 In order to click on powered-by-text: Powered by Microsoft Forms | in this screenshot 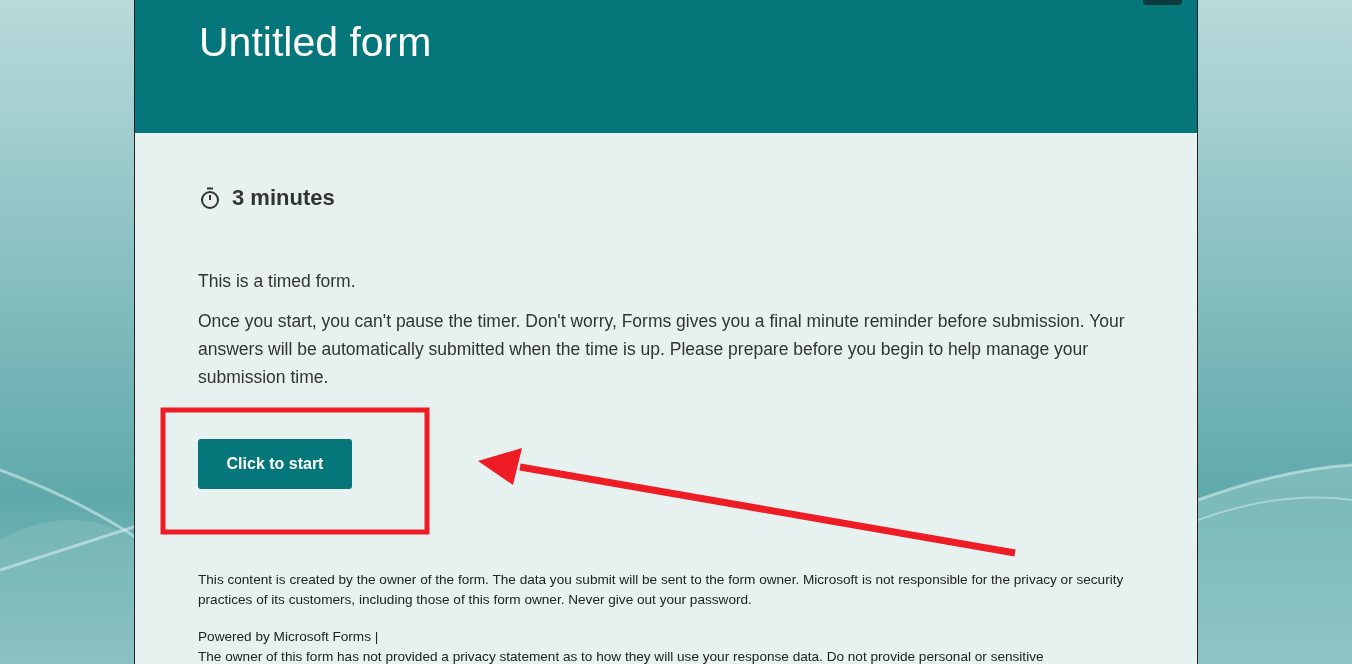, I will do `click(289, 637)`.